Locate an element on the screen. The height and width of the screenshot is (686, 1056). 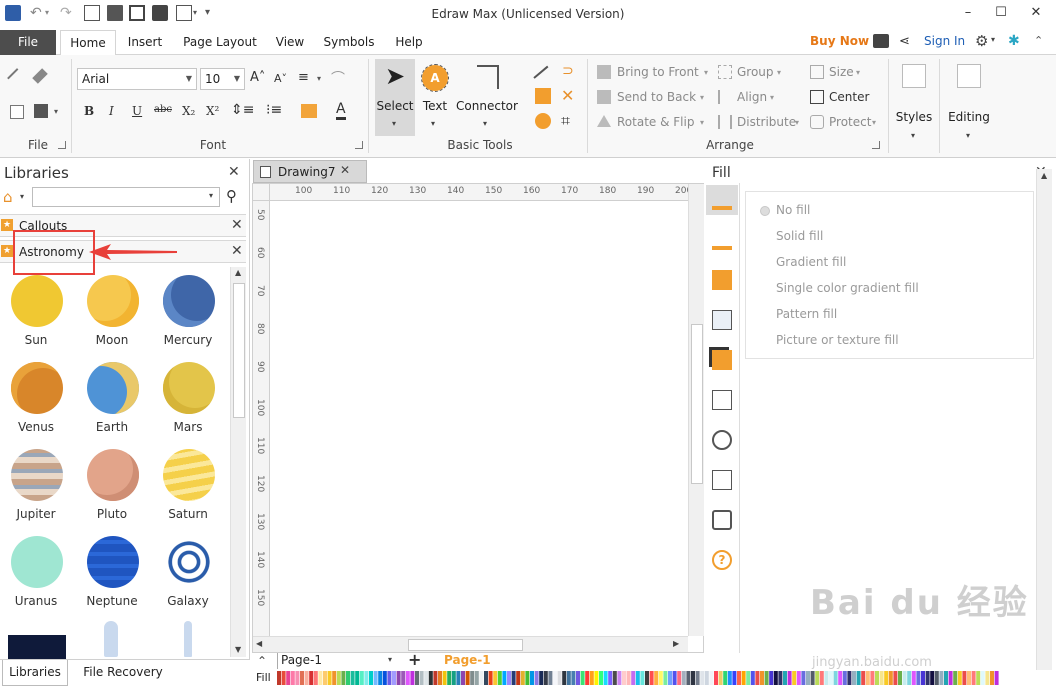
text-highlight-icon is located at coordinates (309, 111).